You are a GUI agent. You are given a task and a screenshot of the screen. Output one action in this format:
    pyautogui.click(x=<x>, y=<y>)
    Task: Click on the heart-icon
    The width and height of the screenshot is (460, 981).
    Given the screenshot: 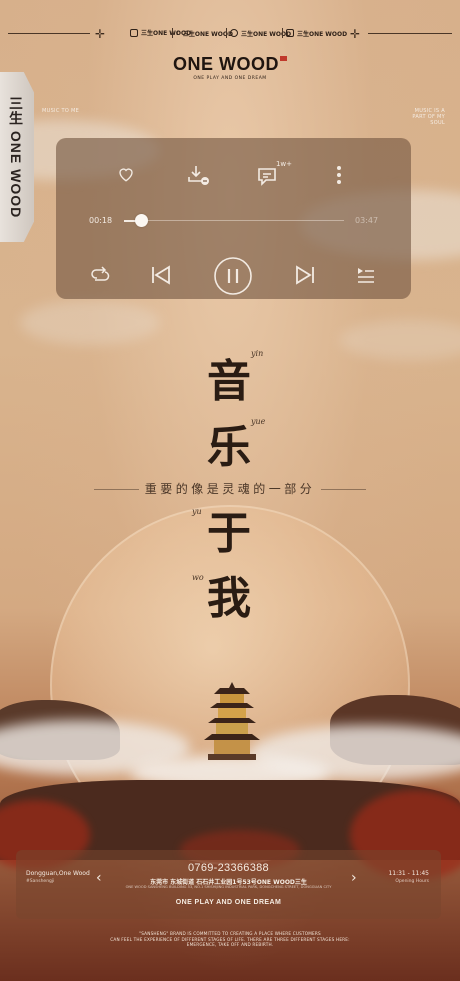 What is the action you would take?
    pyautogui.click(x=126, y=174)
    